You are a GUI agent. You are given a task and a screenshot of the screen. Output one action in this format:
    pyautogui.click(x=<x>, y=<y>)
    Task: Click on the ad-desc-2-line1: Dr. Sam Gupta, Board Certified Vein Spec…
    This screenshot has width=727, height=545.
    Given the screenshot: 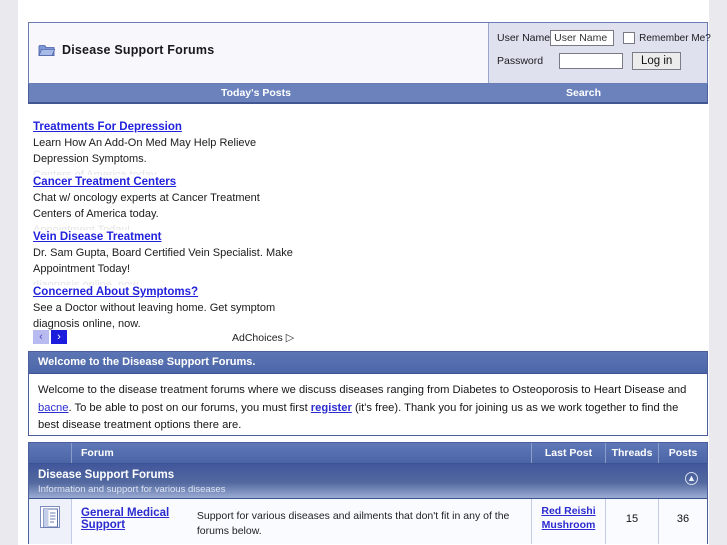 What is the action you would take?
    pyautogui.click(x=163, y=253)
    